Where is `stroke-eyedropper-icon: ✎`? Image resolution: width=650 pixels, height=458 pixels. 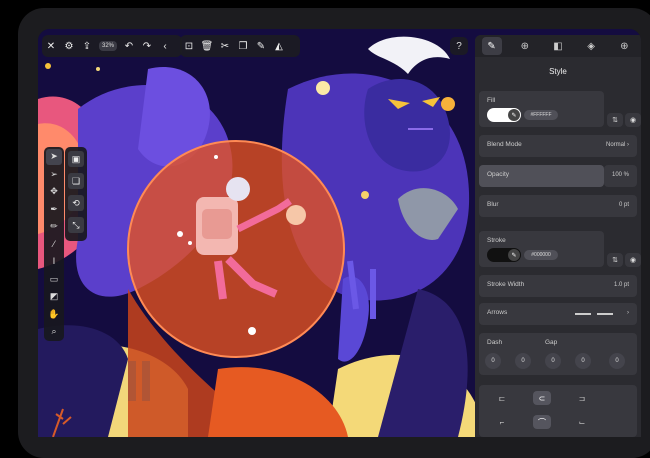 stroke-eyedropper-icon: ✎ is located at coordinates (514, 255).